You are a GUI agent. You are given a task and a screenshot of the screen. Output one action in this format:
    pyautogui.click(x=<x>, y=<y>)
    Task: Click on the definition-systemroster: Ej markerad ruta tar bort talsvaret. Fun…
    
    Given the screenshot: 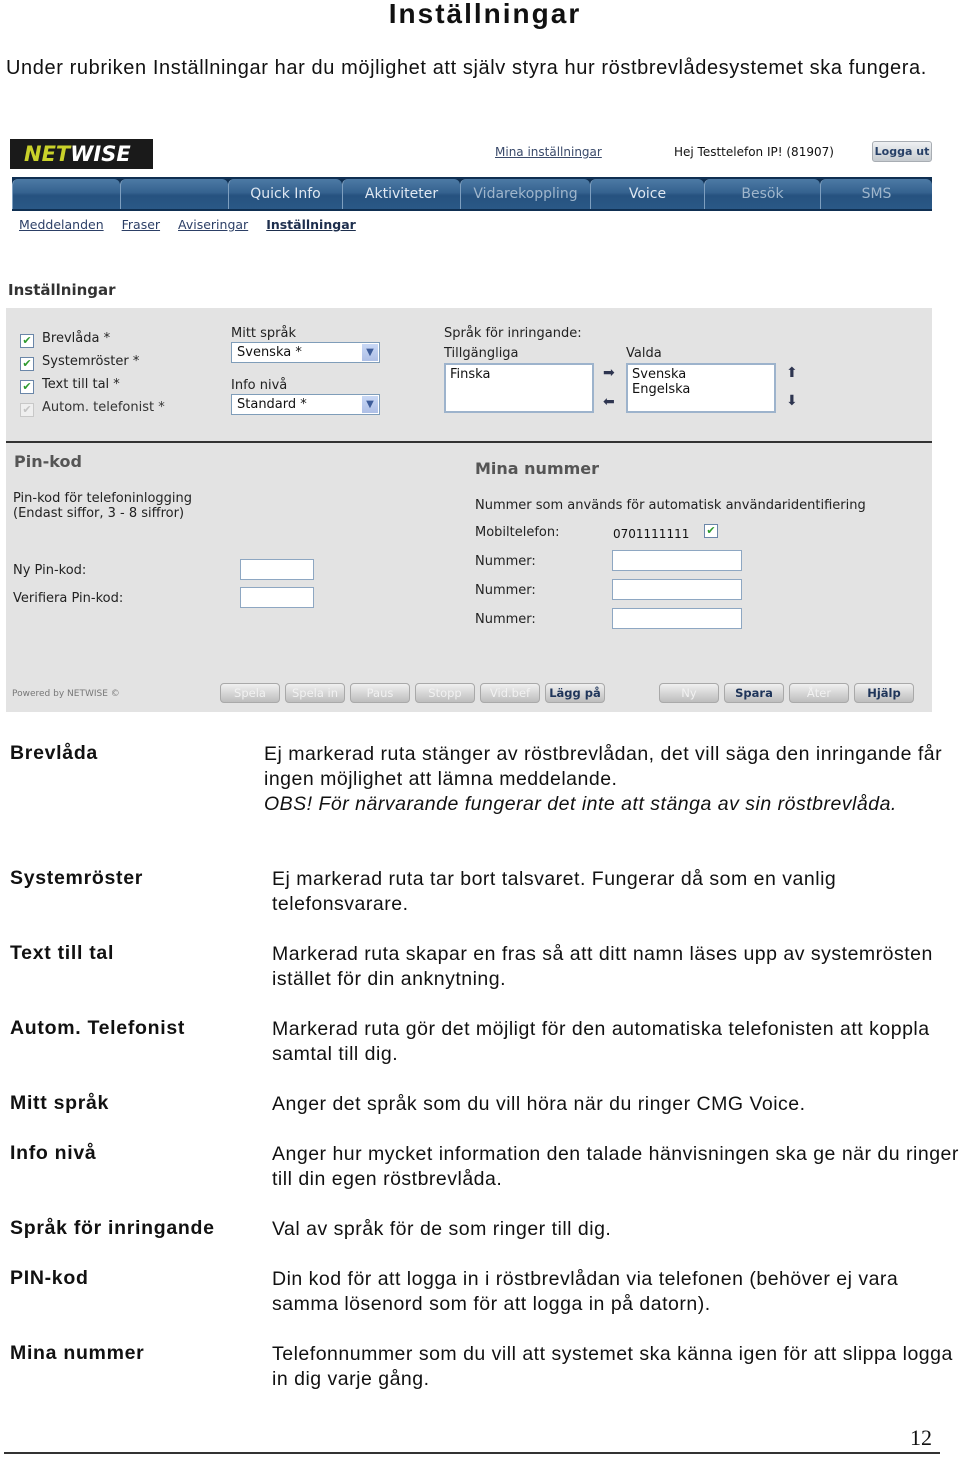 What is the action you would take?
    pyautogui.click(x=554, y=891)
    